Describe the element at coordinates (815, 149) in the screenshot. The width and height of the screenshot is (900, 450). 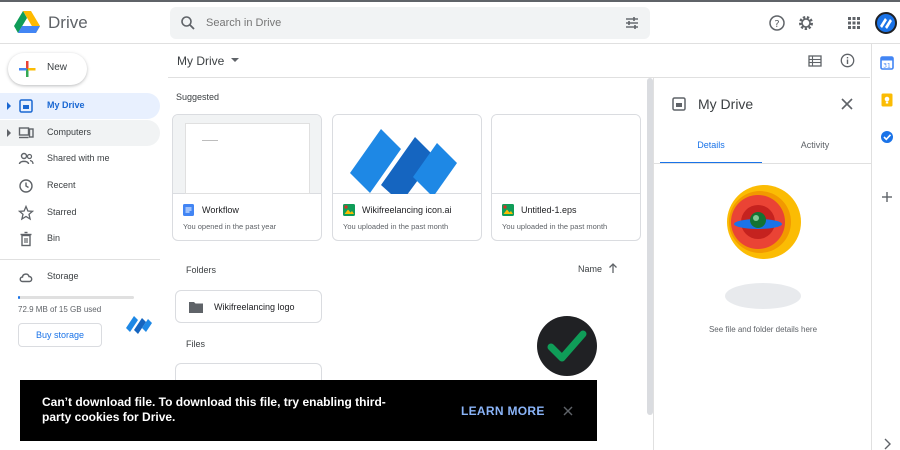
I see `tab-activity: Activity` at that location.